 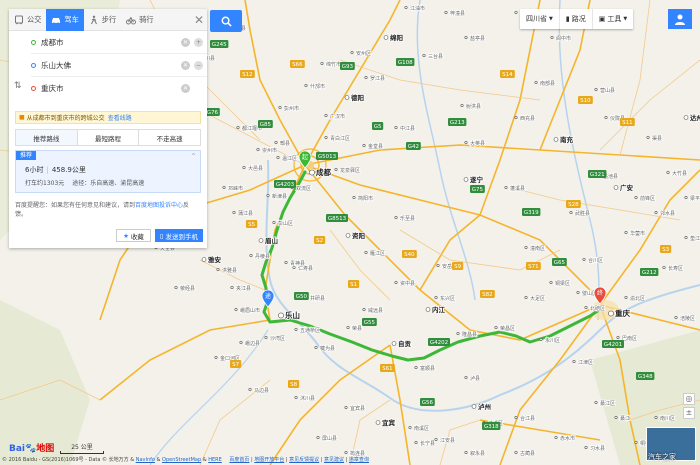 What do you see at coordinates (527, 418) in the screenshot?
I see `svg-text: 合江县` at bounding box center [527, 418].